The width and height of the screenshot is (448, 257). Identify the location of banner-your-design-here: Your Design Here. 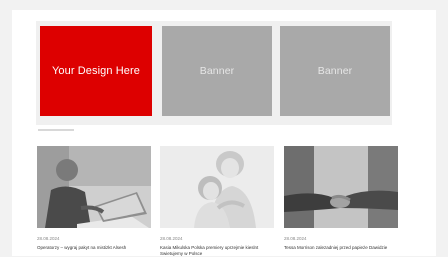
(96, 71).